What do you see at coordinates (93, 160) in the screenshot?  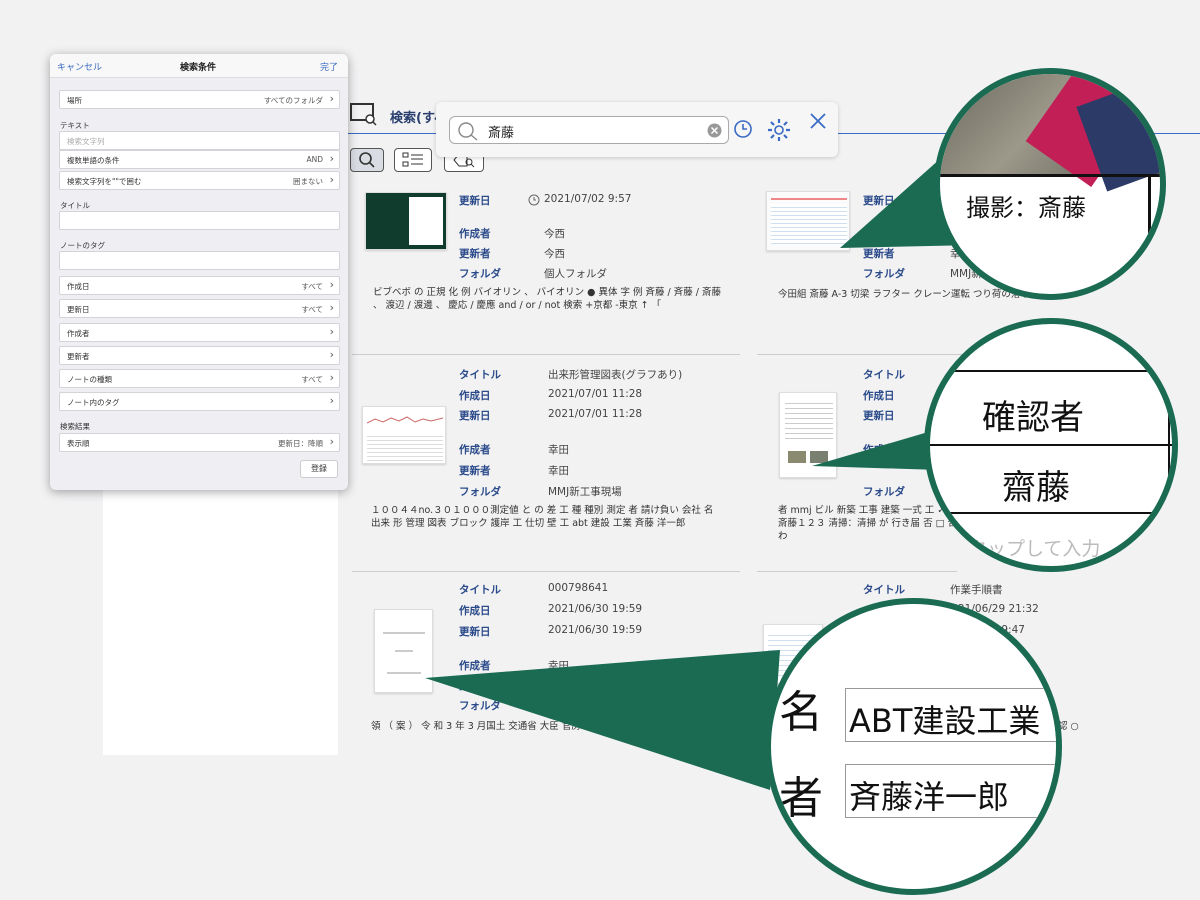 I see `multi-word-label: 複数単語の条件` at bounding box center [93, 160].